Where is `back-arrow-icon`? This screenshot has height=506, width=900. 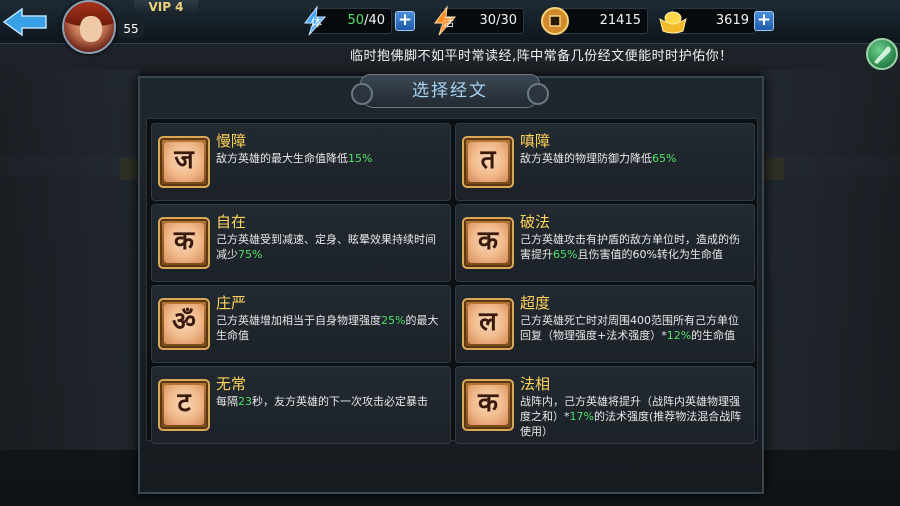
back-arrow-icon is located at coordinates (24, 22).